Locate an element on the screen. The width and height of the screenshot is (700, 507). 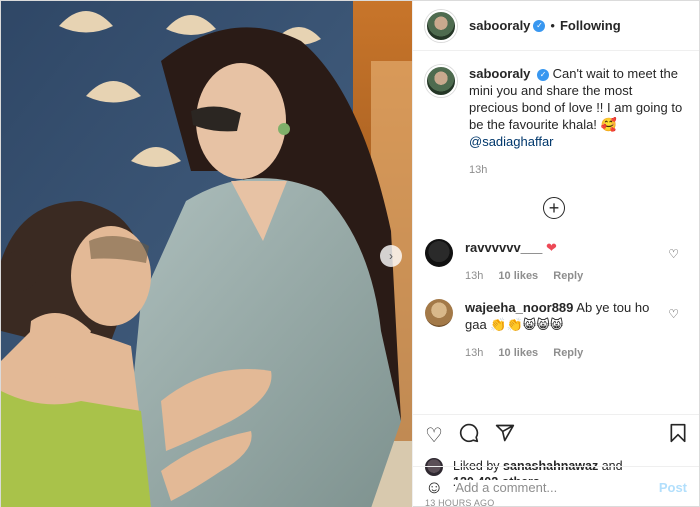
caption-username: sabooraly is located at coordinates (499, 73).